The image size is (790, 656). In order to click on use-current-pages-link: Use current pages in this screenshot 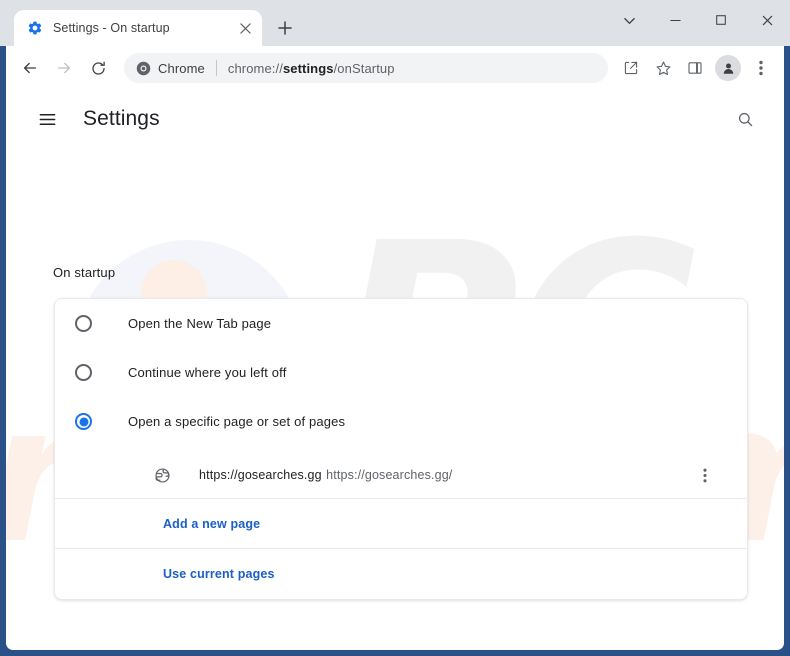, I will do `click(401, 574)`.